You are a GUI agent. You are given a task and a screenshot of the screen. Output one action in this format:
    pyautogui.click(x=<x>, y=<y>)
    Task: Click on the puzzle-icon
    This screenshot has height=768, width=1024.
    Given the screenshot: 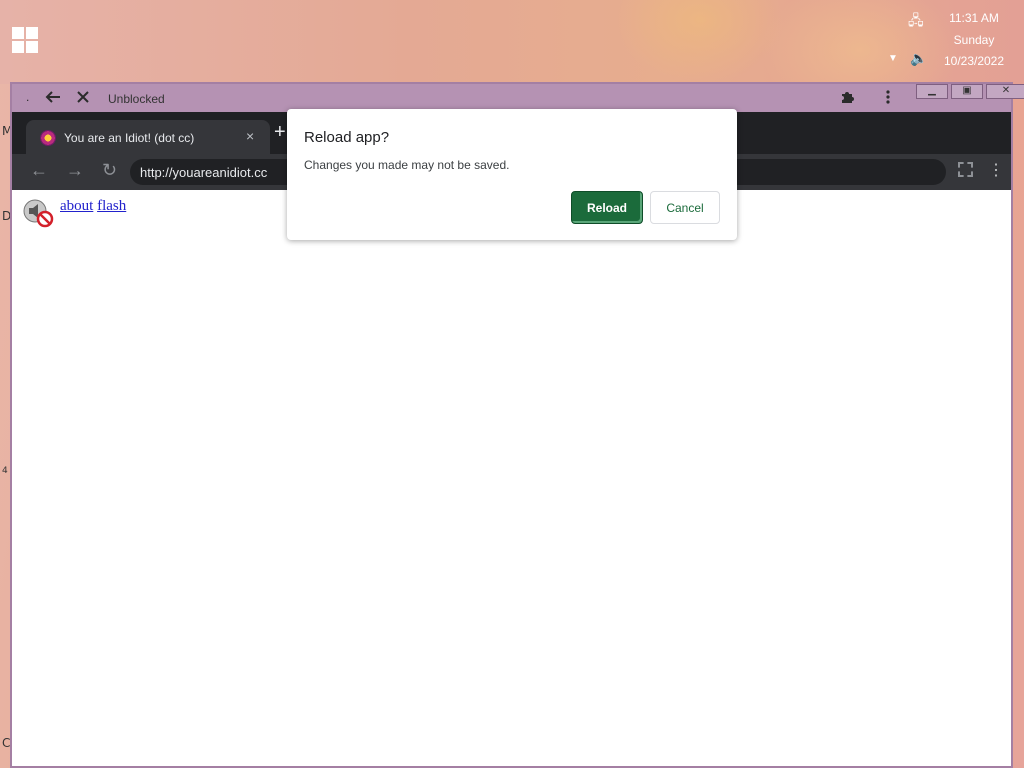 What is the action you would take?
    pyautogui.click(x=848, y=99)
    